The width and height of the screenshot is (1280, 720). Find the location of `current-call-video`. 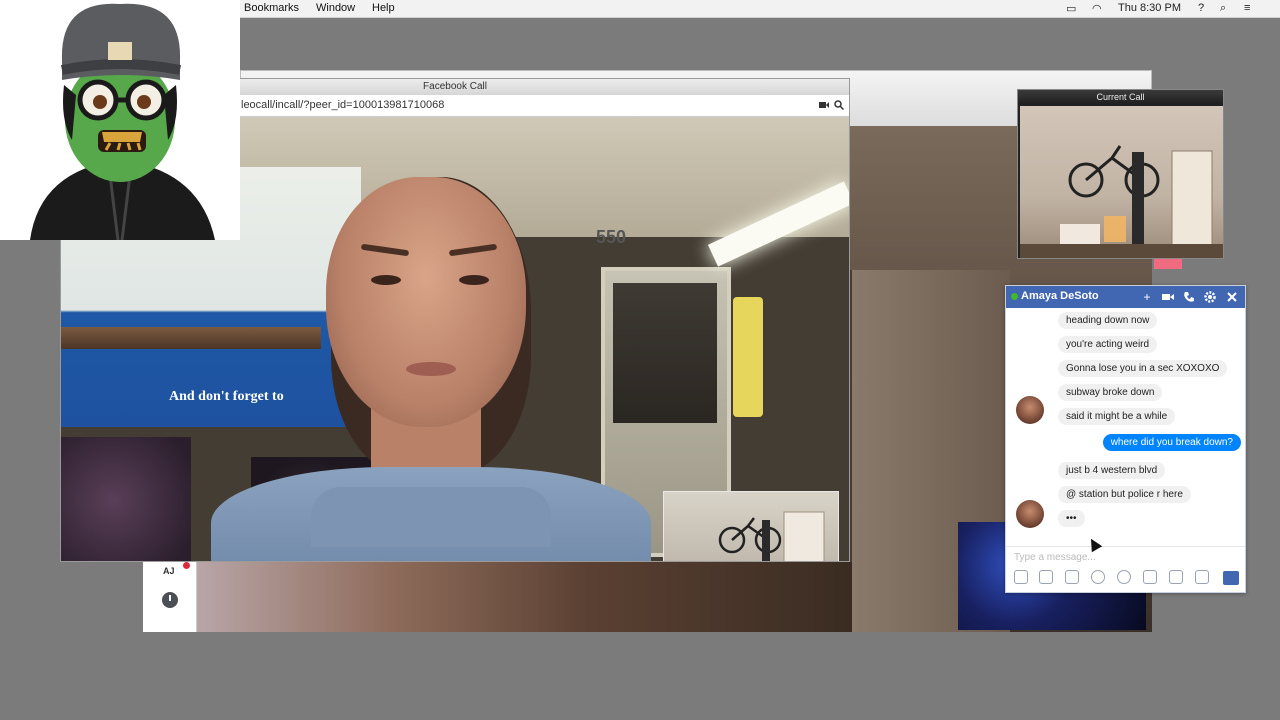

current-call-video is located at coordinates (1121, 182).